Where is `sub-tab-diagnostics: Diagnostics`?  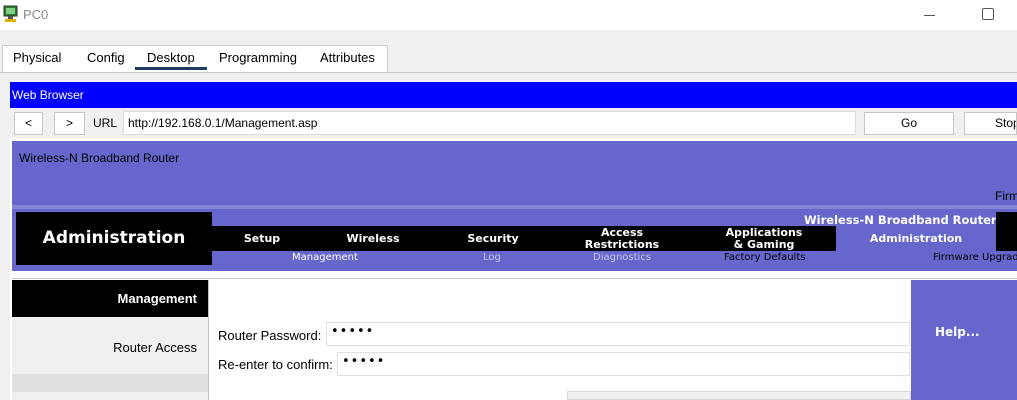 sub-tab-diagnostics: Diagnostics is located at coordinates (622, 257).